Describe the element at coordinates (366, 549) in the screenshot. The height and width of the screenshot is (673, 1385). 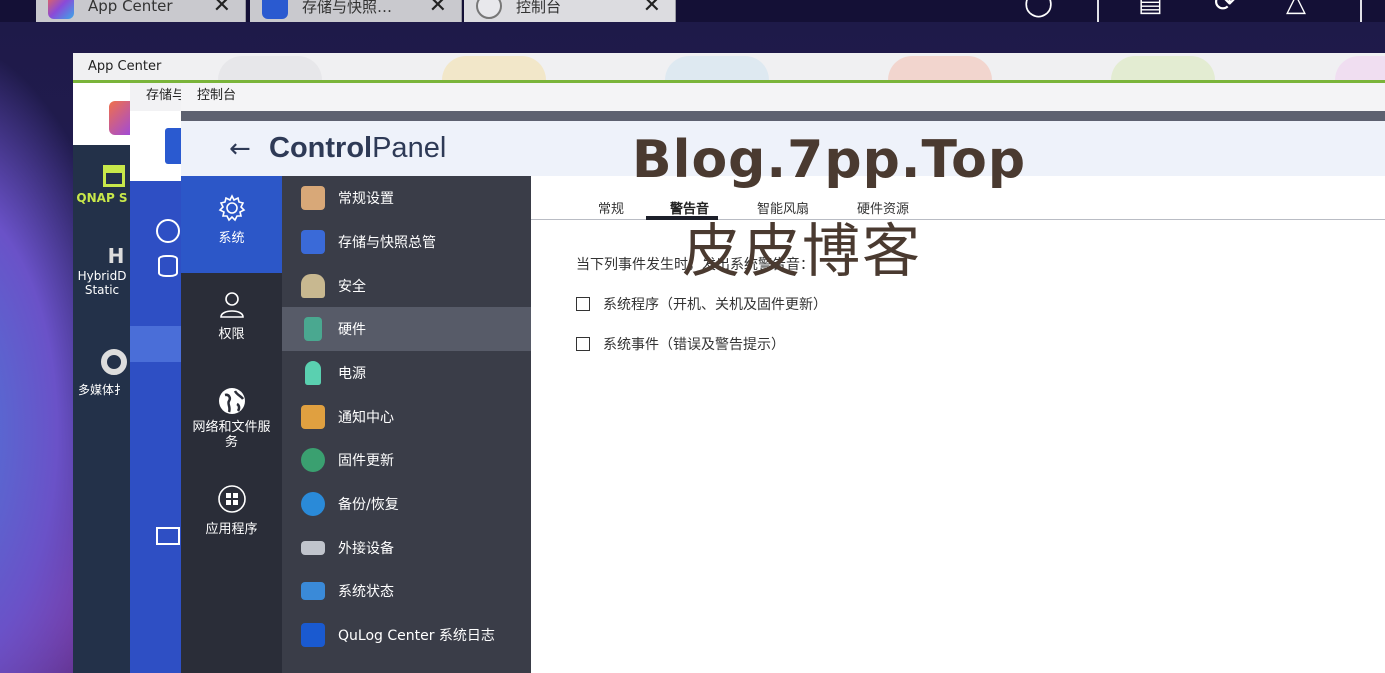
I see `menu-item-label: 外接设备` at that location.